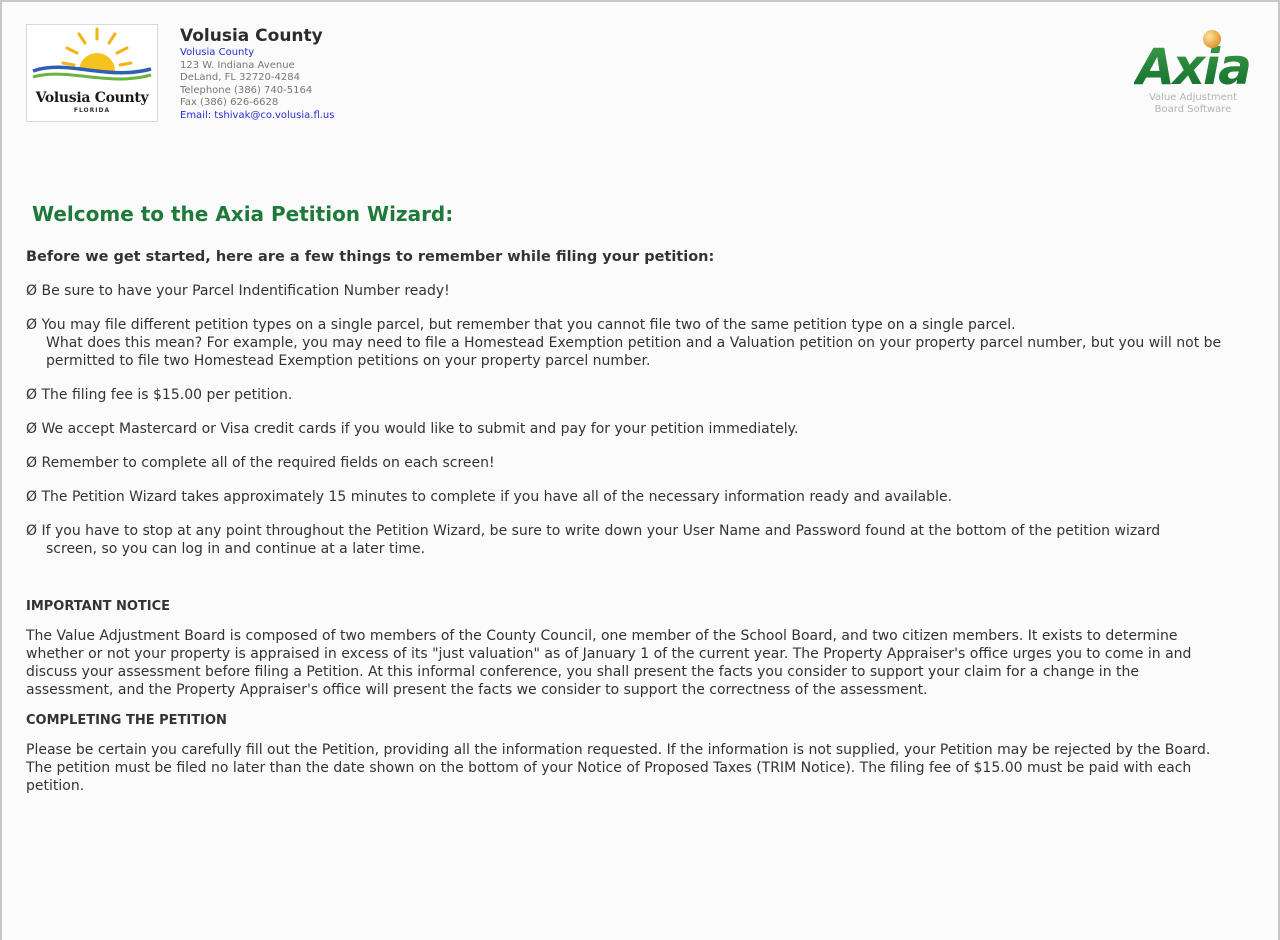  What do you see at coordinates (246, 90) in the screenshot?
I see `telephone: Telephone (386) 740-5164` at bounding box center [246, 90].